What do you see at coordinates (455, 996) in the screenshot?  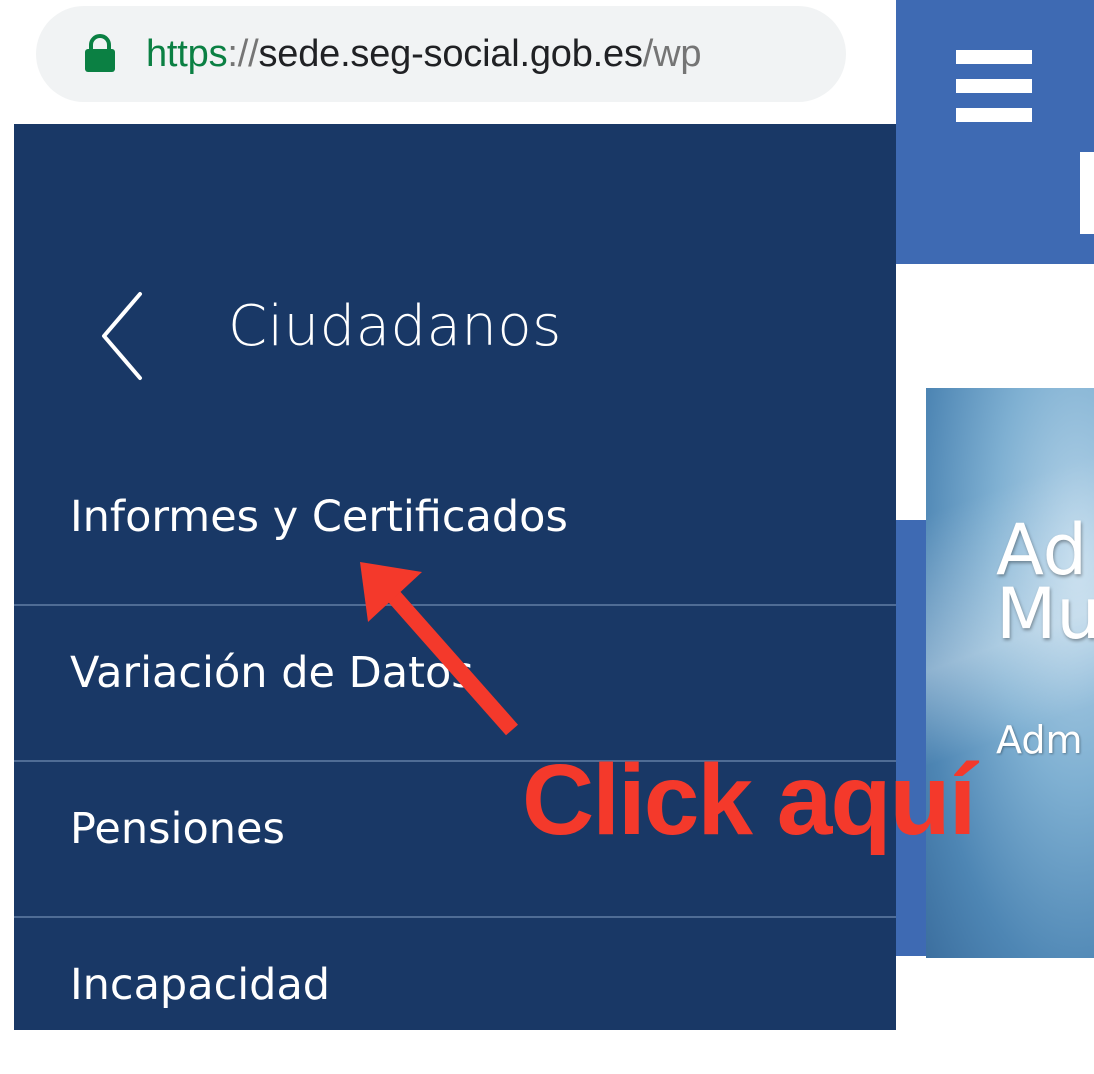 I see `menu-item-incapacidad: Incapacidad` at bounding box center [455, 996].